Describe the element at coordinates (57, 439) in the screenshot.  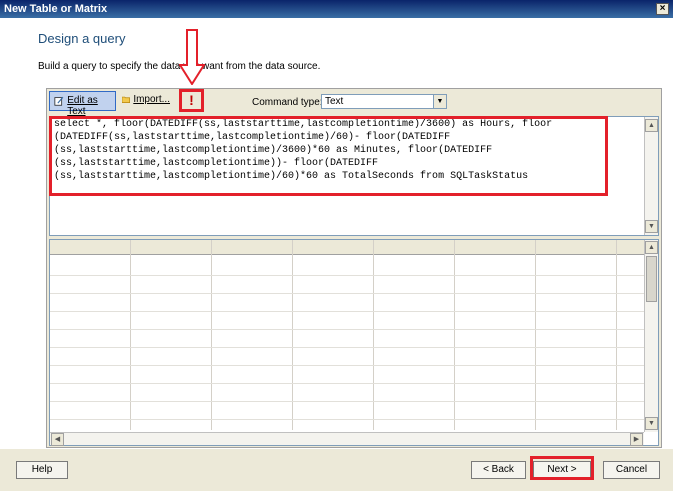
I see `scroll-left-icon: ◀` at that location.